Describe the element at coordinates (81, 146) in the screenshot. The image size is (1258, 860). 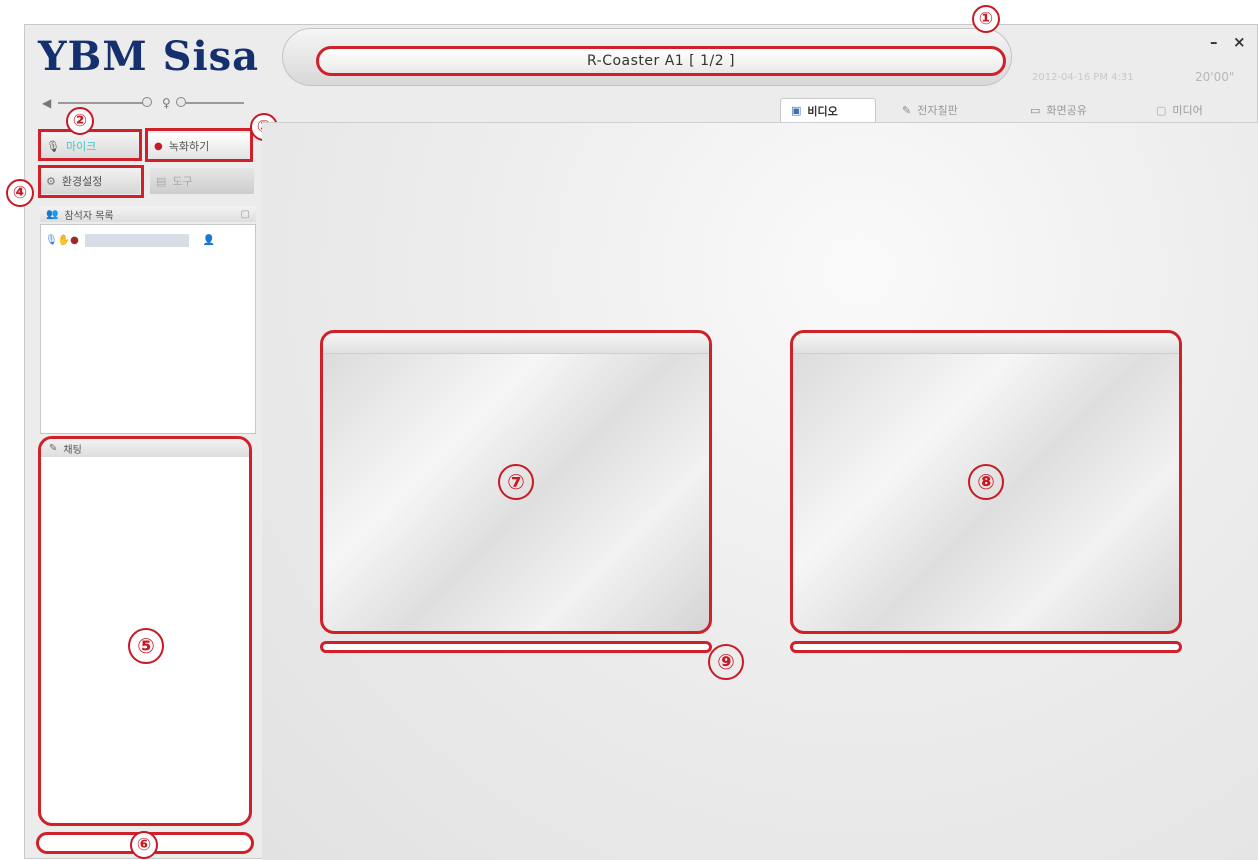
I see `mic-button-label: 마이크` at that location.